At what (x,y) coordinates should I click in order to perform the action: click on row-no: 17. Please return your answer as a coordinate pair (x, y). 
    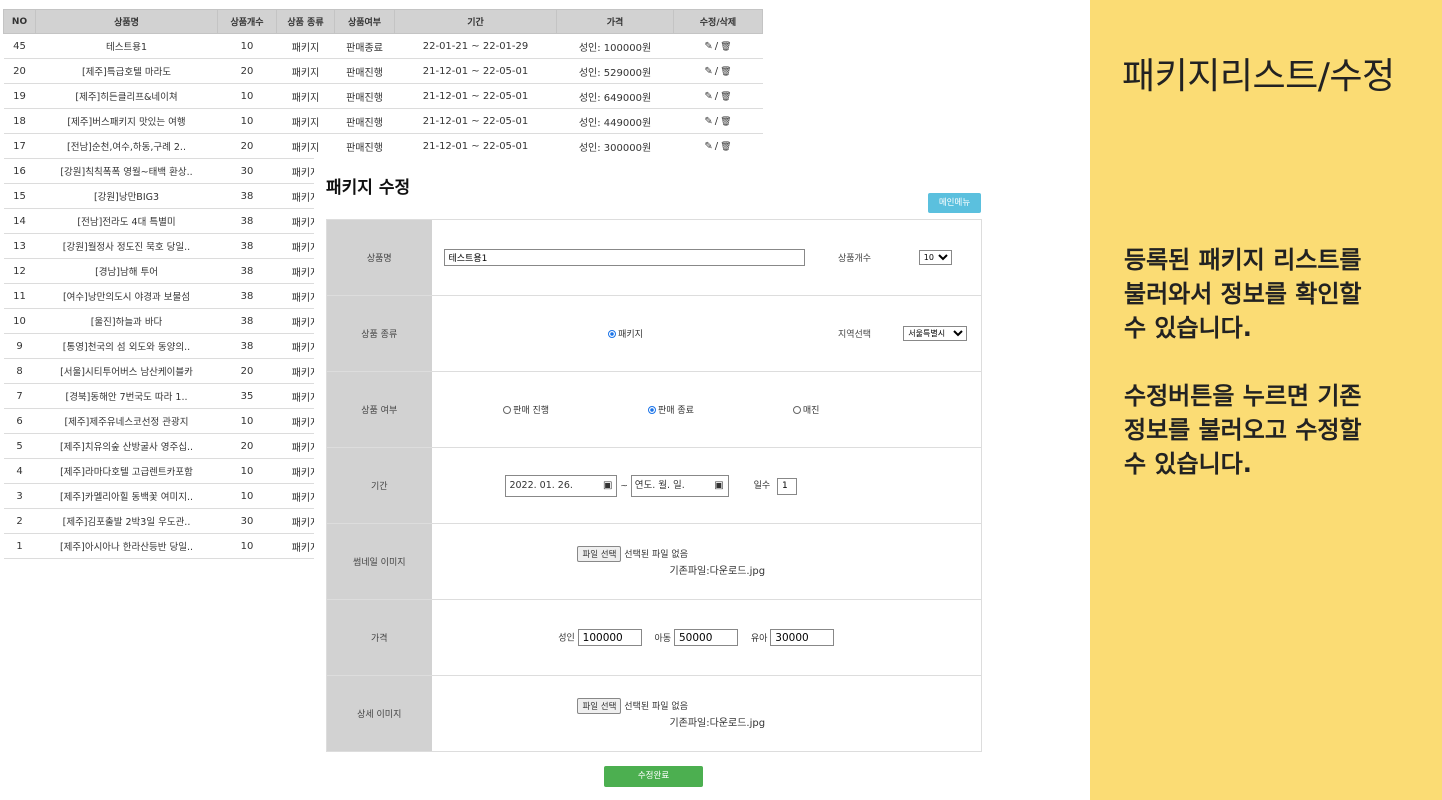
    Looking at the image, I should click on (19, 146).